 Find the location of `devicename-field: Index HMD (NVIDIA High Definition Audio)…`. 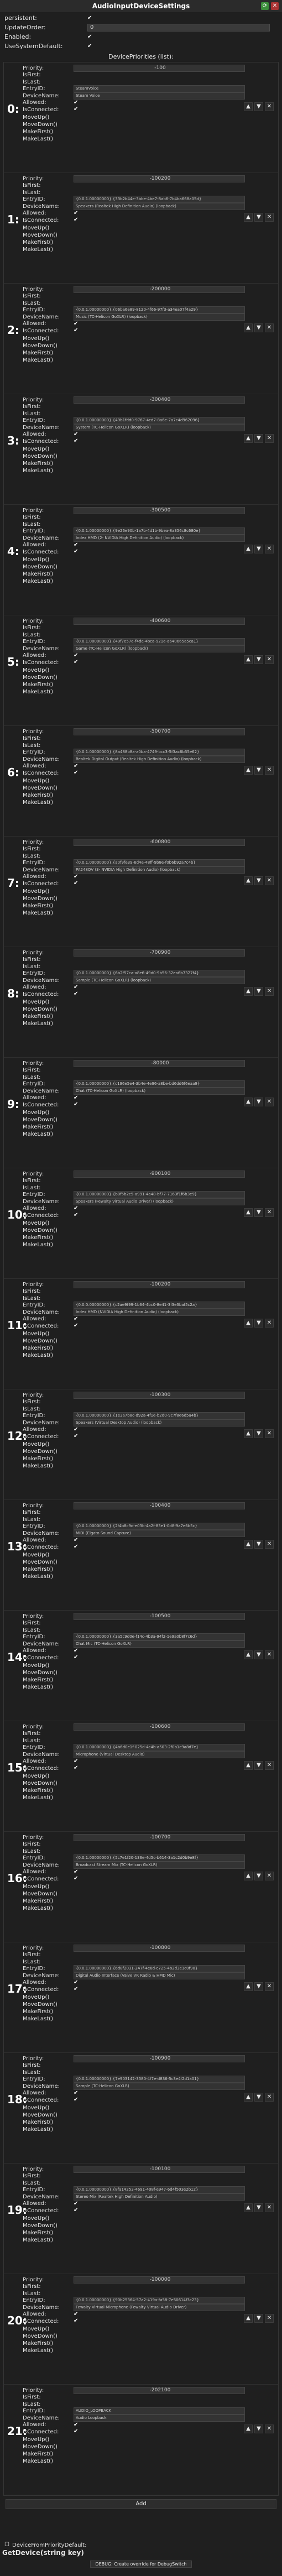

devicename-field: Index HMD (NVIDIA High Definition Audio)… is located at coordinates (160, 1312).